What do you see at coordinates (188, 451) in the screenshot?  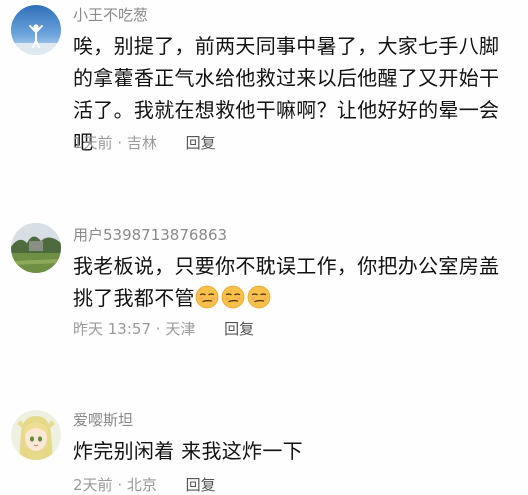 I see `comment-text: 炸完别闲着 来我这炸一下` at bounding box center [188, 451].